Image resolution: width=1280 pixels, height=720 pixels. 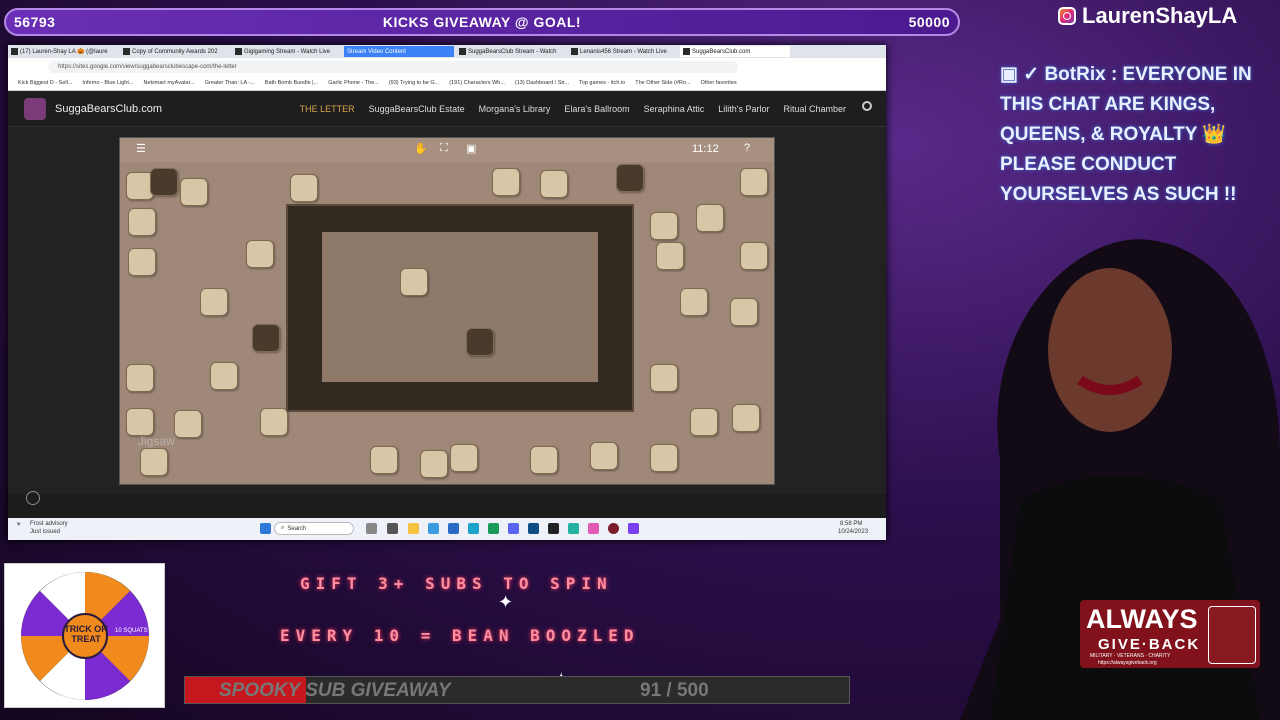 What do you see at coordinates (747, 148) in the screenshot?
I see `help-icon: ?` at bounding box center [747, 148].